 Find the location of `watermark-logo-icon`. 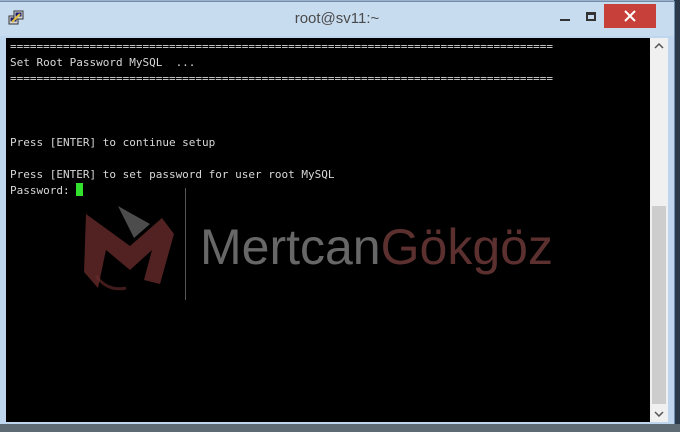

watermark-logo-icon is located at coordinates (129, 248).